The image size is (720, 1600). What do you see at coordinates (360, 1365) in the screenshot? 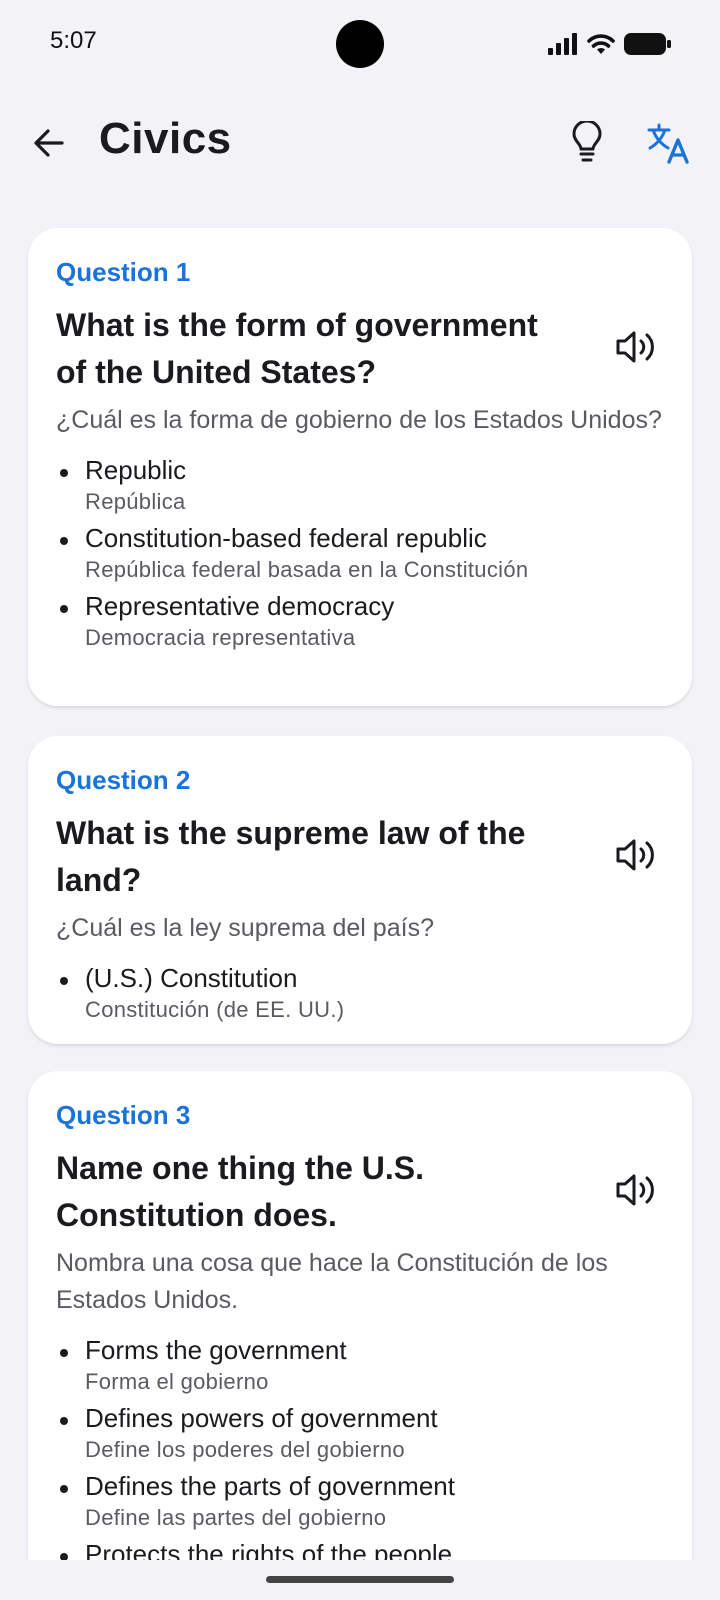
I see `answer-item: Forms the government Forma el gobierno` at bounding box center [360, 1365].